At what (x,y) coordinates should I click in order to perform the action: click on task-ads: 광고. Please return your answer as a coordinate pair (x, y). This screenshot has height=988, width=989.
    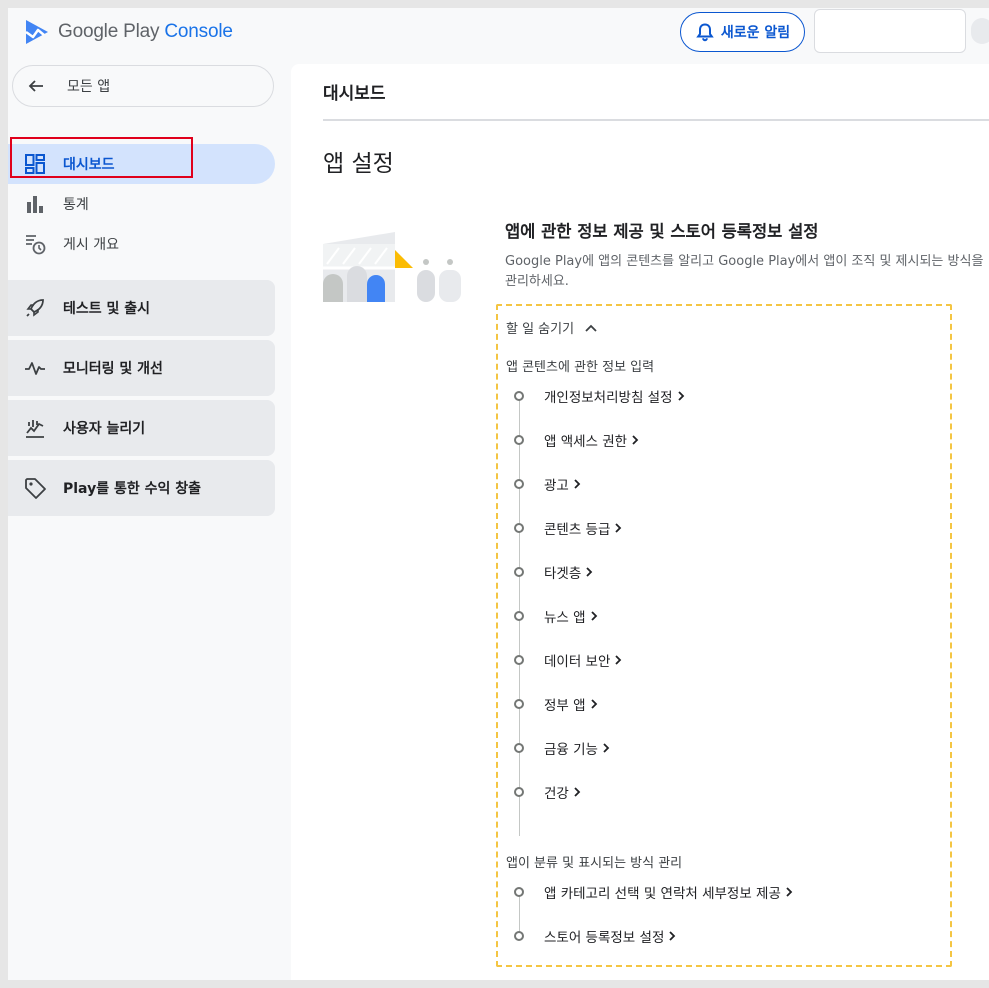
    Looking at the image, I should click on (548, 484).